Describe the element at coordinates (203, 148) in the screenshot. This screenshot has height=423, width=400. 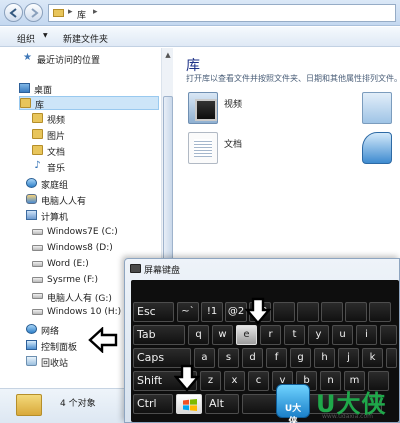
I see `documents-library-icon` at that location.